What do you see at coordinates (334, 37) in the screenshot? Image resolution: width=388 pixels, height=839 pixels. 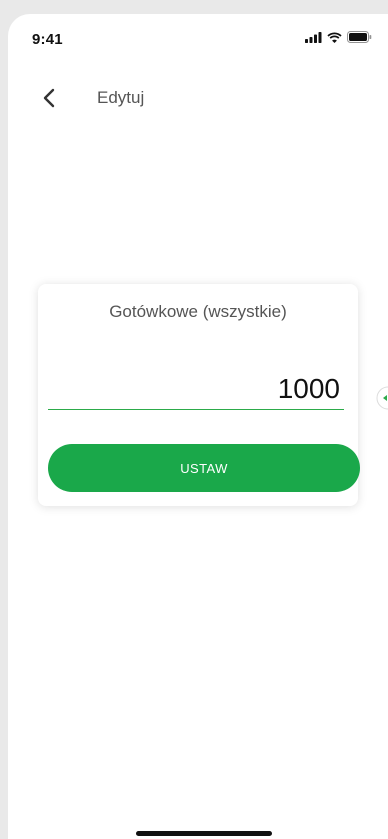 I see `wifi-icon` at bounding box center [334, 37].